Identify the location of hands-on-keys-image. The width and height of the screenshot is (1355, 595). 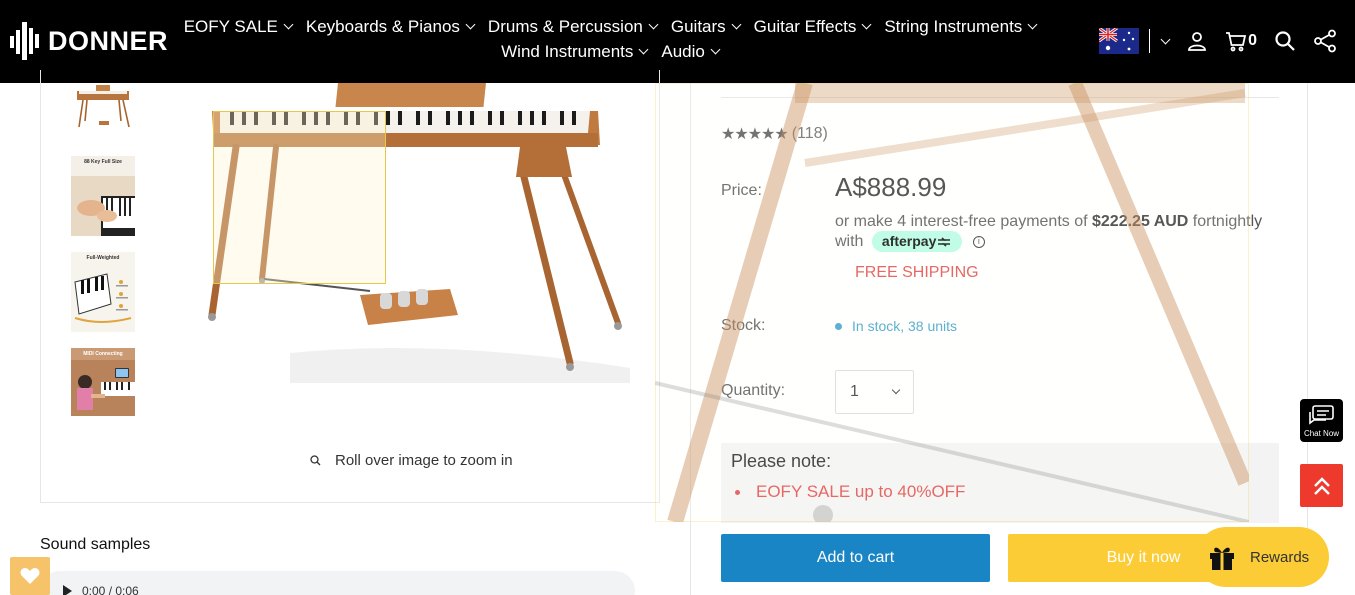
(103, 206).